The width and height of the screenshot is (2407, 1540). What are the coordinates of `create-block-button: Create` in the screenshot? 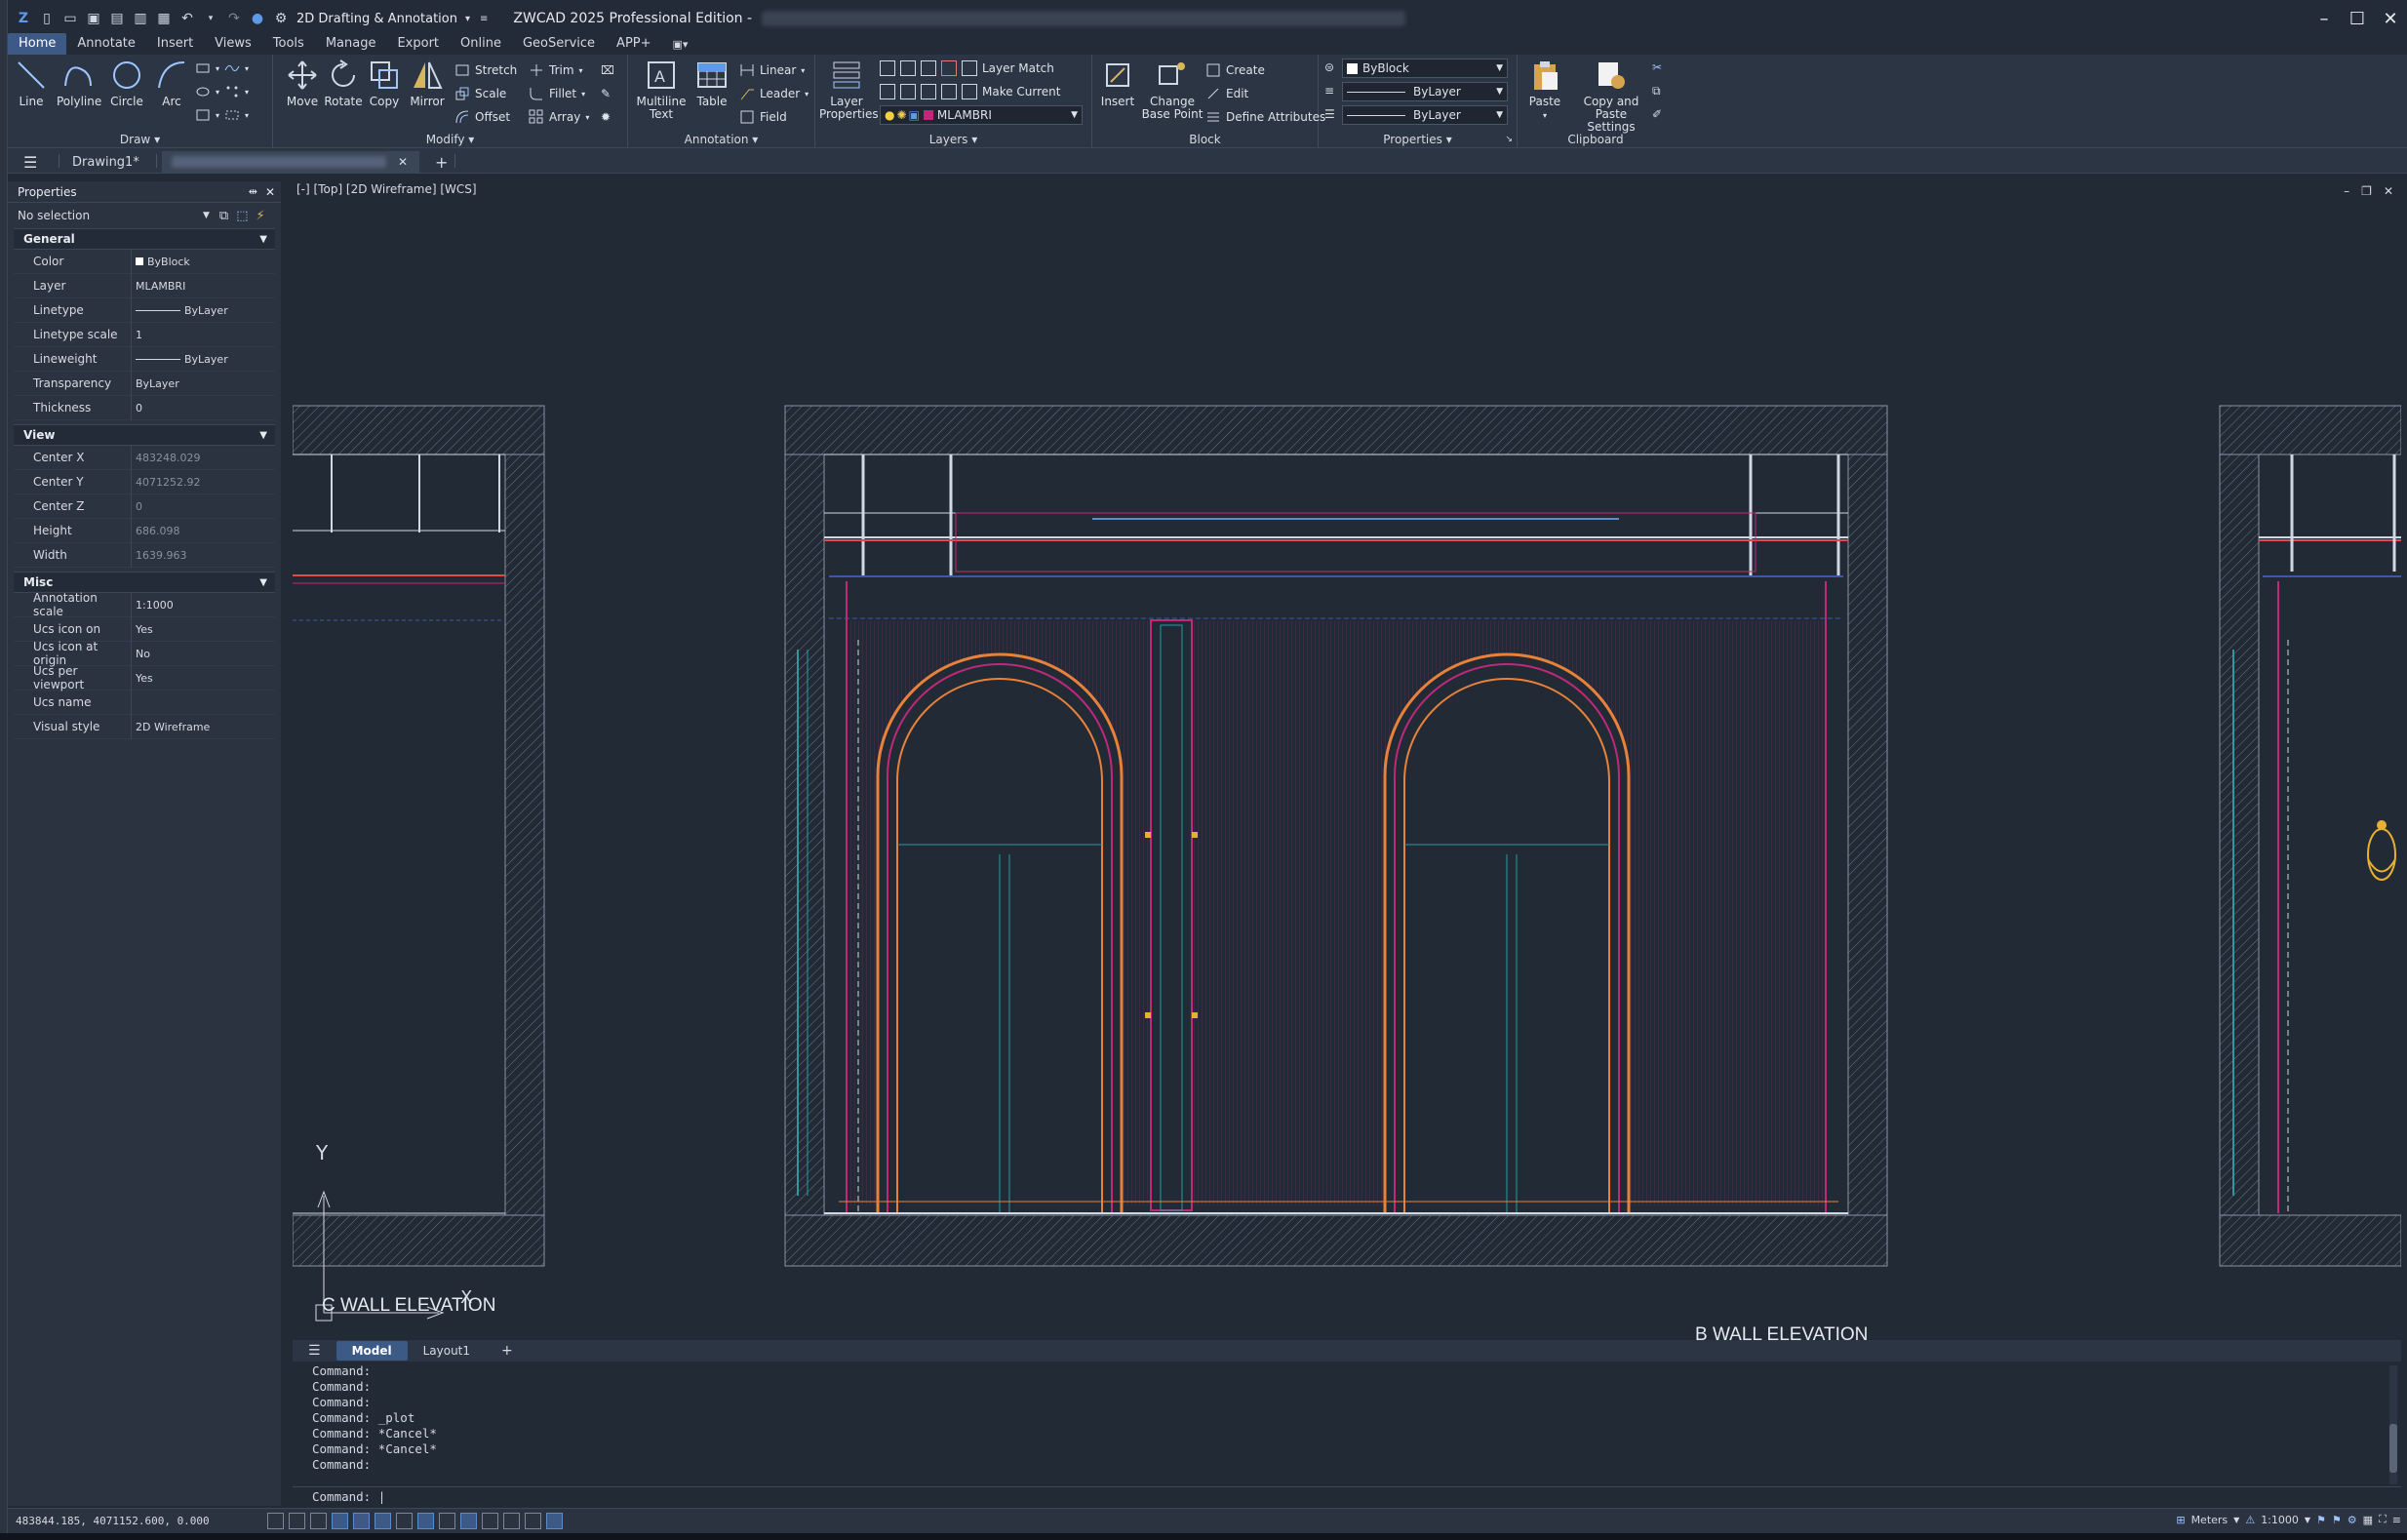 It's located at (1235, 70).